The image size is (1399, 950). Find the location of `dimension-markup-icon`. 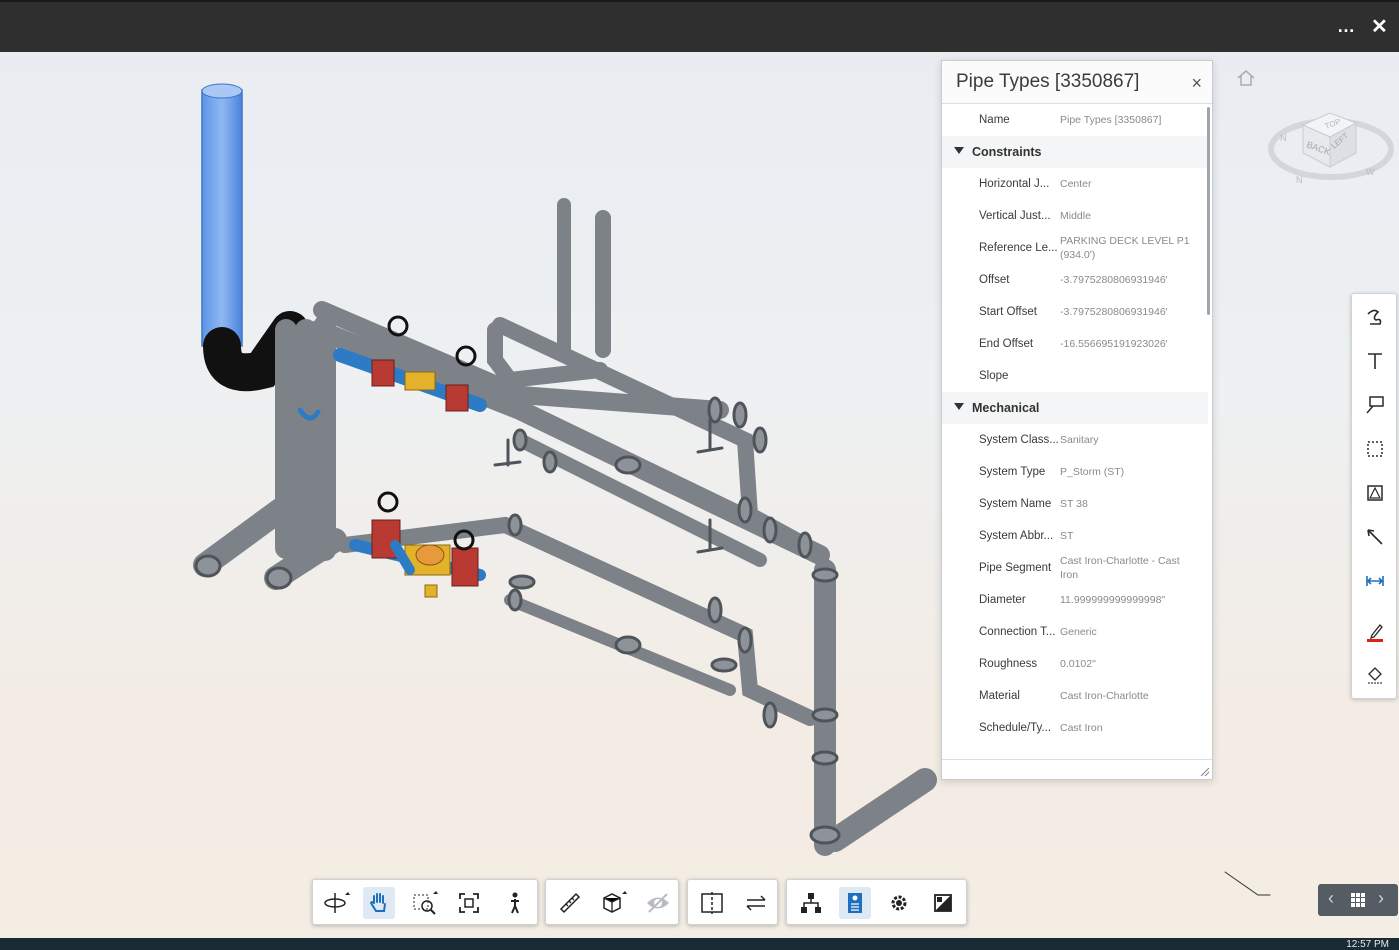

dimension-markup-icon is located at coordinates (1375, 581).